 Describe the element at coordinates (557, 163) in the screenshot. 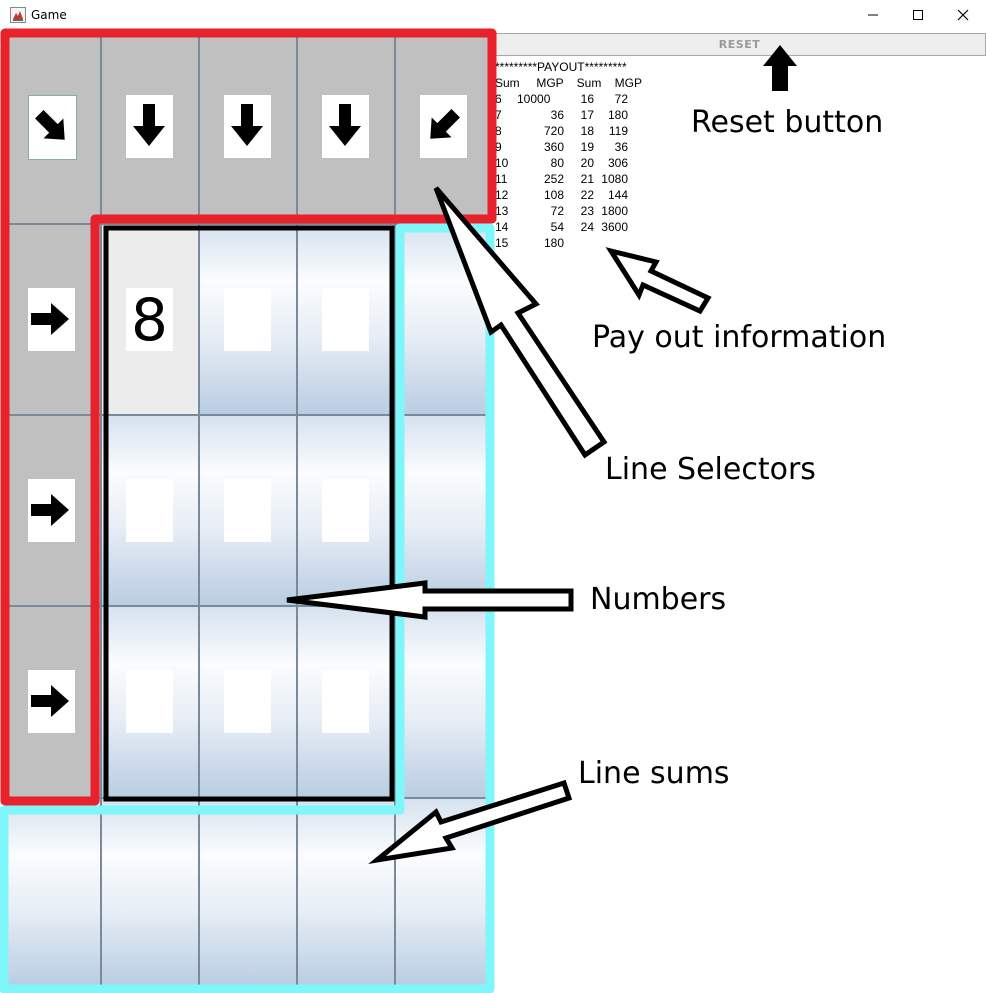

I see `payout-mgp: 80` at that location.